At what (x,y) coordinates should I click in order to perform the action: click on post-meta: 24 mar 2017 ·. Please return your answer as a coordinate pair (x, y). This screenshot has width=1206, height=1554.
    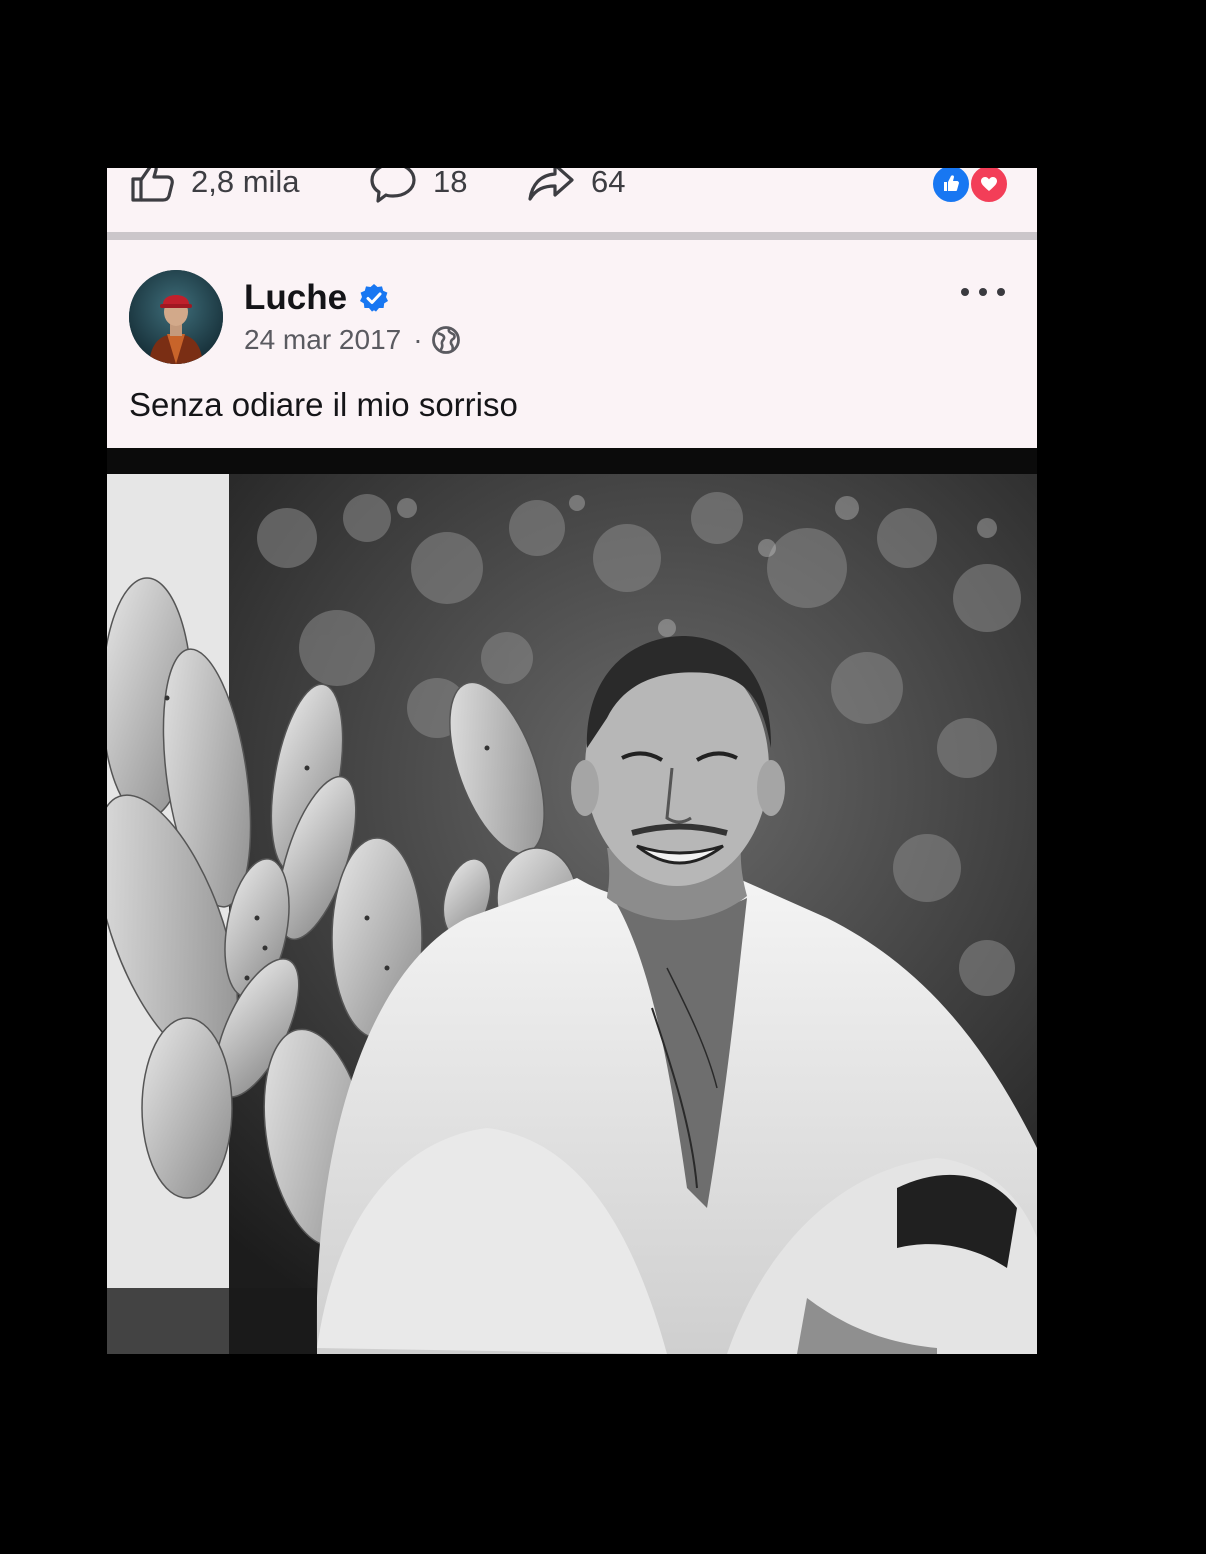
    Looking at the image, I should click on (352, 340).